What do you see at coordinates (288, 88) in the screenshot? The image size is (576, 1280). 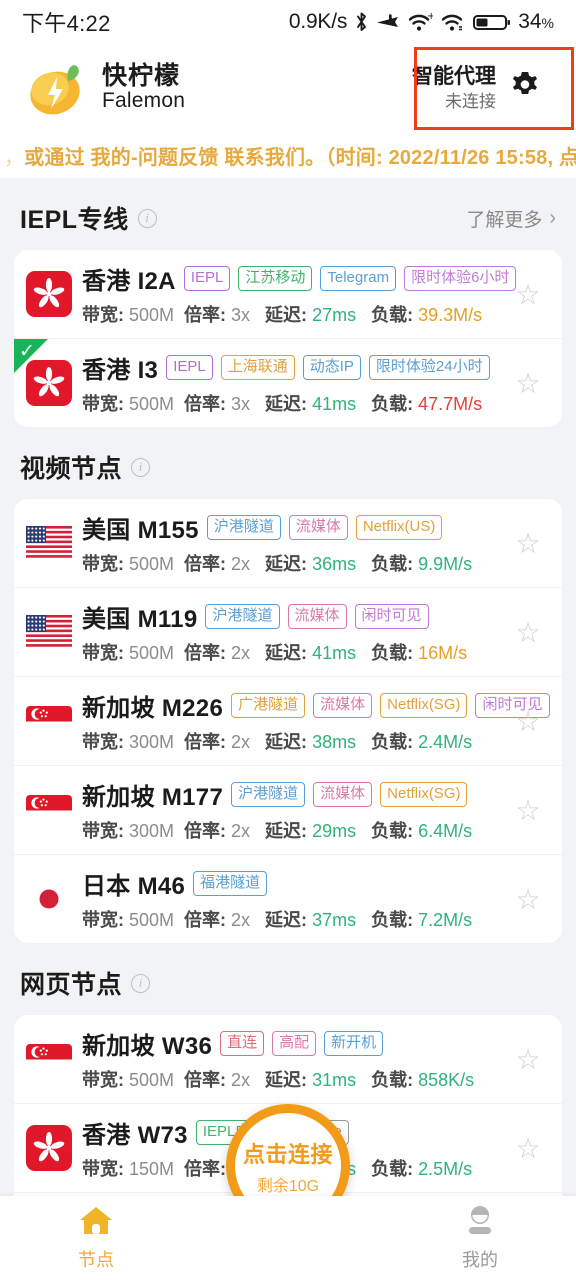 I see `app-header: 快柠檬 Falemon 智能代理 未连接` at bounding box center [288, 88].